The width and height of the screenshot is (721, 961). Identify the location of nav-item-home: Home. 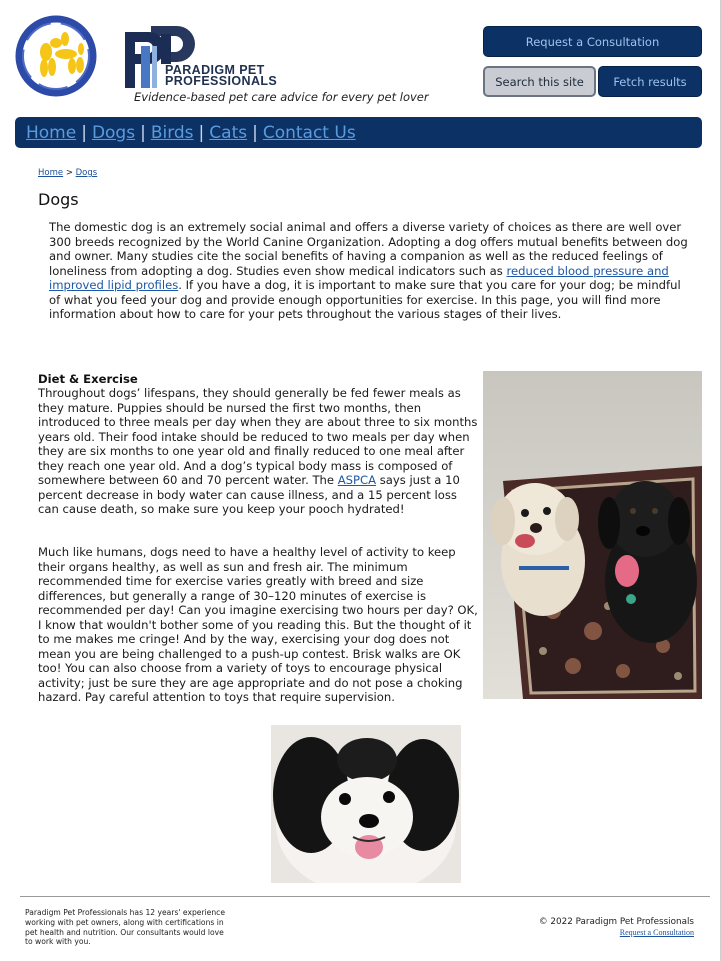
(51, 133).